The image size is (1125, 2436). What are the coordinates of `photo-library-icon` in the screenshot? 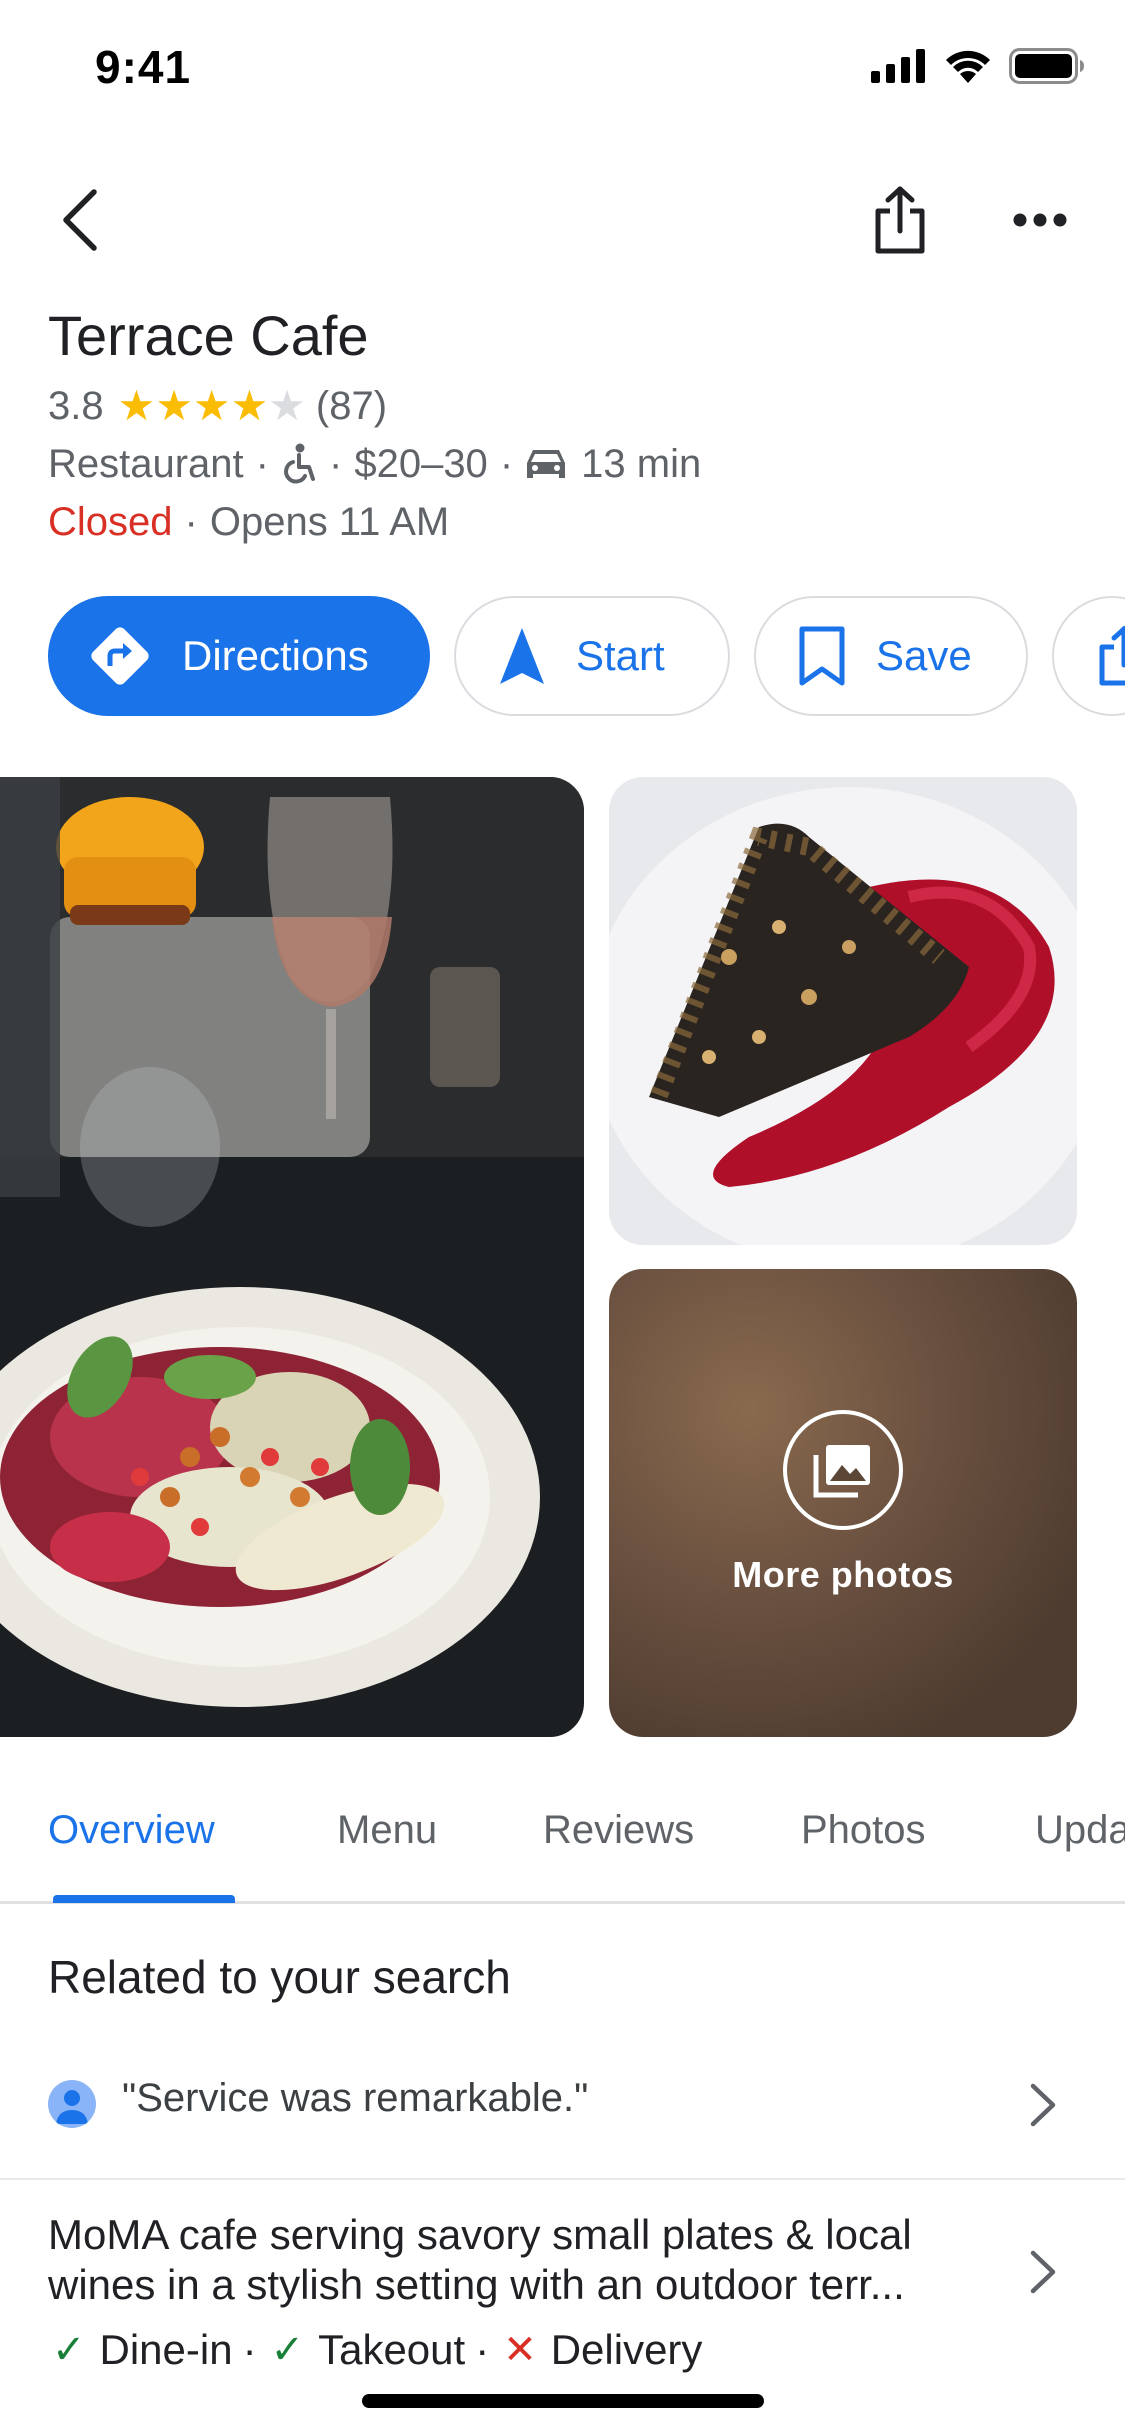 It's located at (843, 1470).